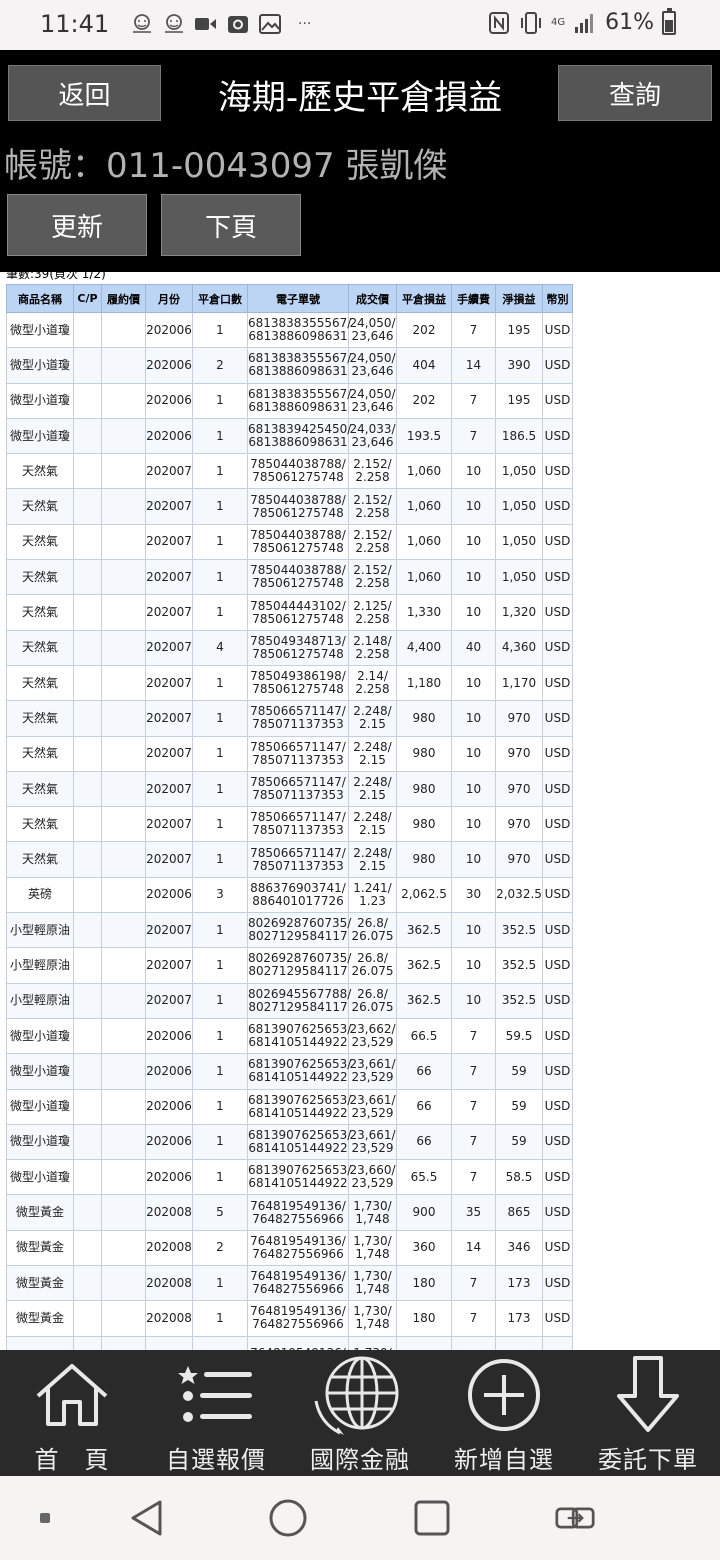 The height and width of the screenshot is (1560, 720). Describe the element at coordinates (288, 1518) in the screenshot. I see `home-circle-icon` at that location.